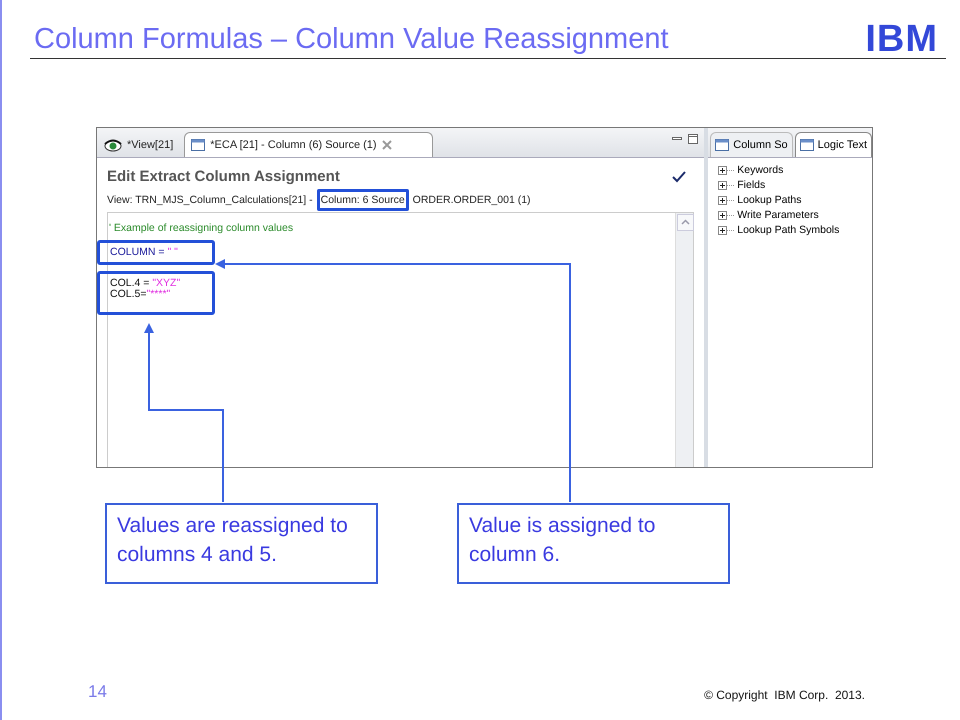  Describe the element at coordinates (113, 145) in the screenshot. I see `eye-icon` at that location.